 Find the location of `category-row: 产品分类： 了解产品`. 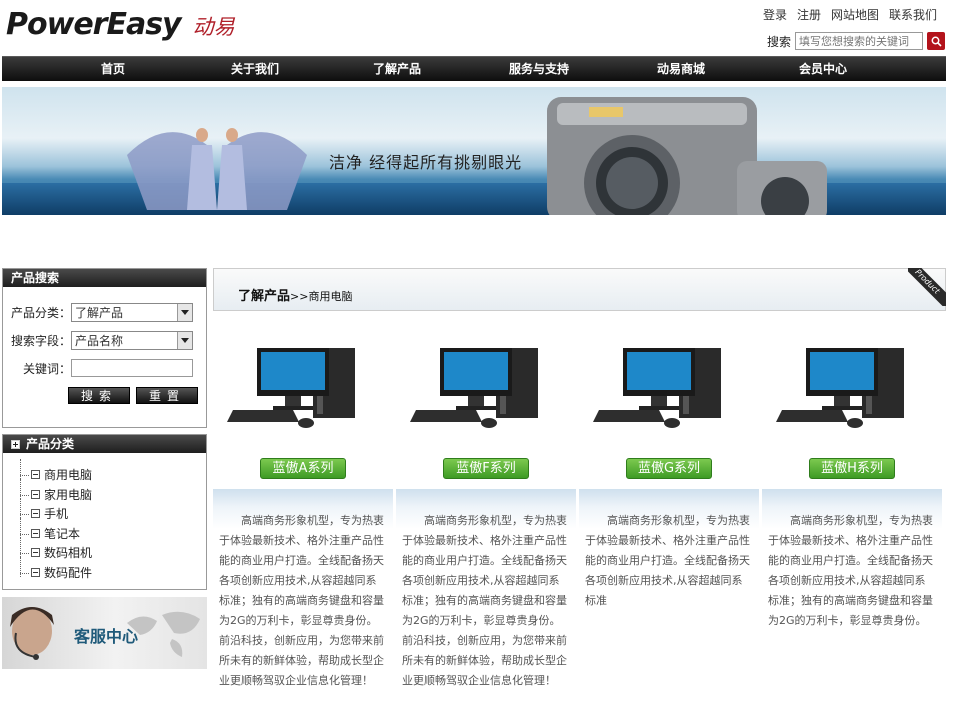

category-row: 产品分类： 了解产品 is located at coordinates (101, 312).